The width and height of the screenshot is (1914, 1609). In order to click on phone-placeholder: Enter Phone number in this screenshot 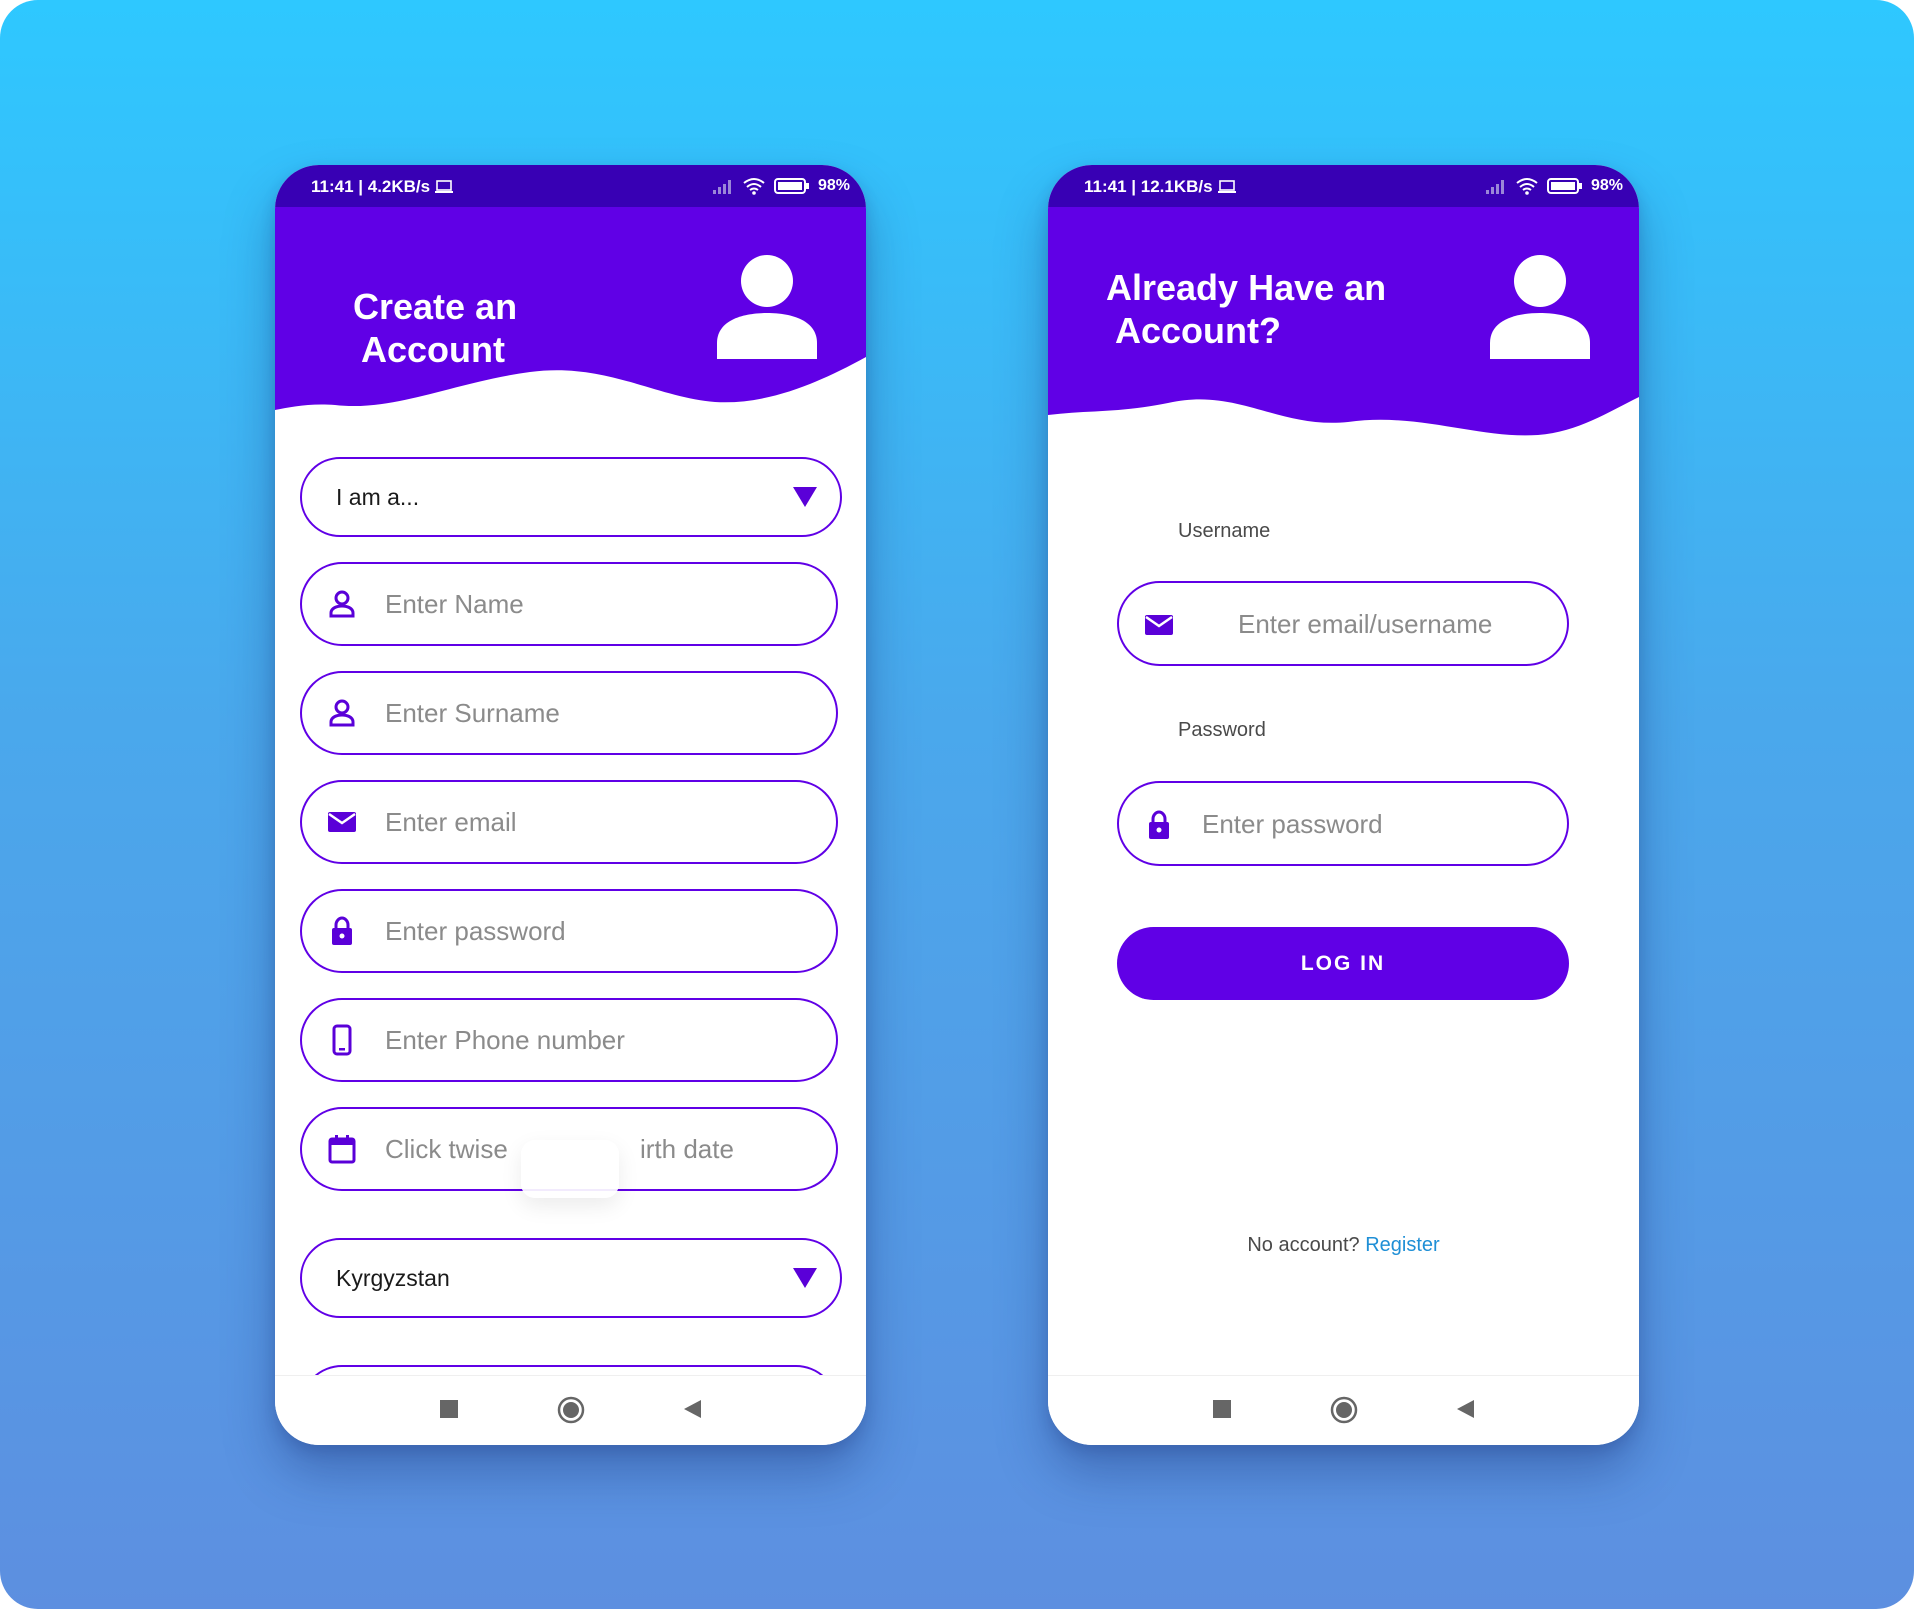, I will do `click(505, 1040)`.